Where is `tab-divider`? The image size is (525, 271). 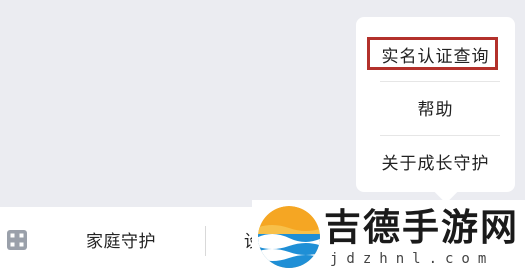
tab-divider is located at coordinates (205, 241).